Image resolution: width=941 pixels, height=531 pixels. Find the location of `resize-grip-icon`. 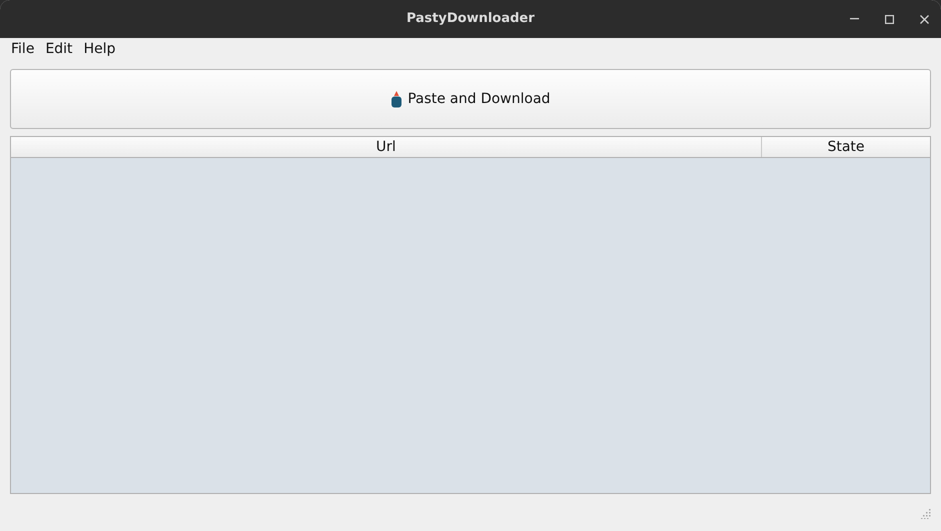

resize-grip-icon is located at coordinates (926, 514).